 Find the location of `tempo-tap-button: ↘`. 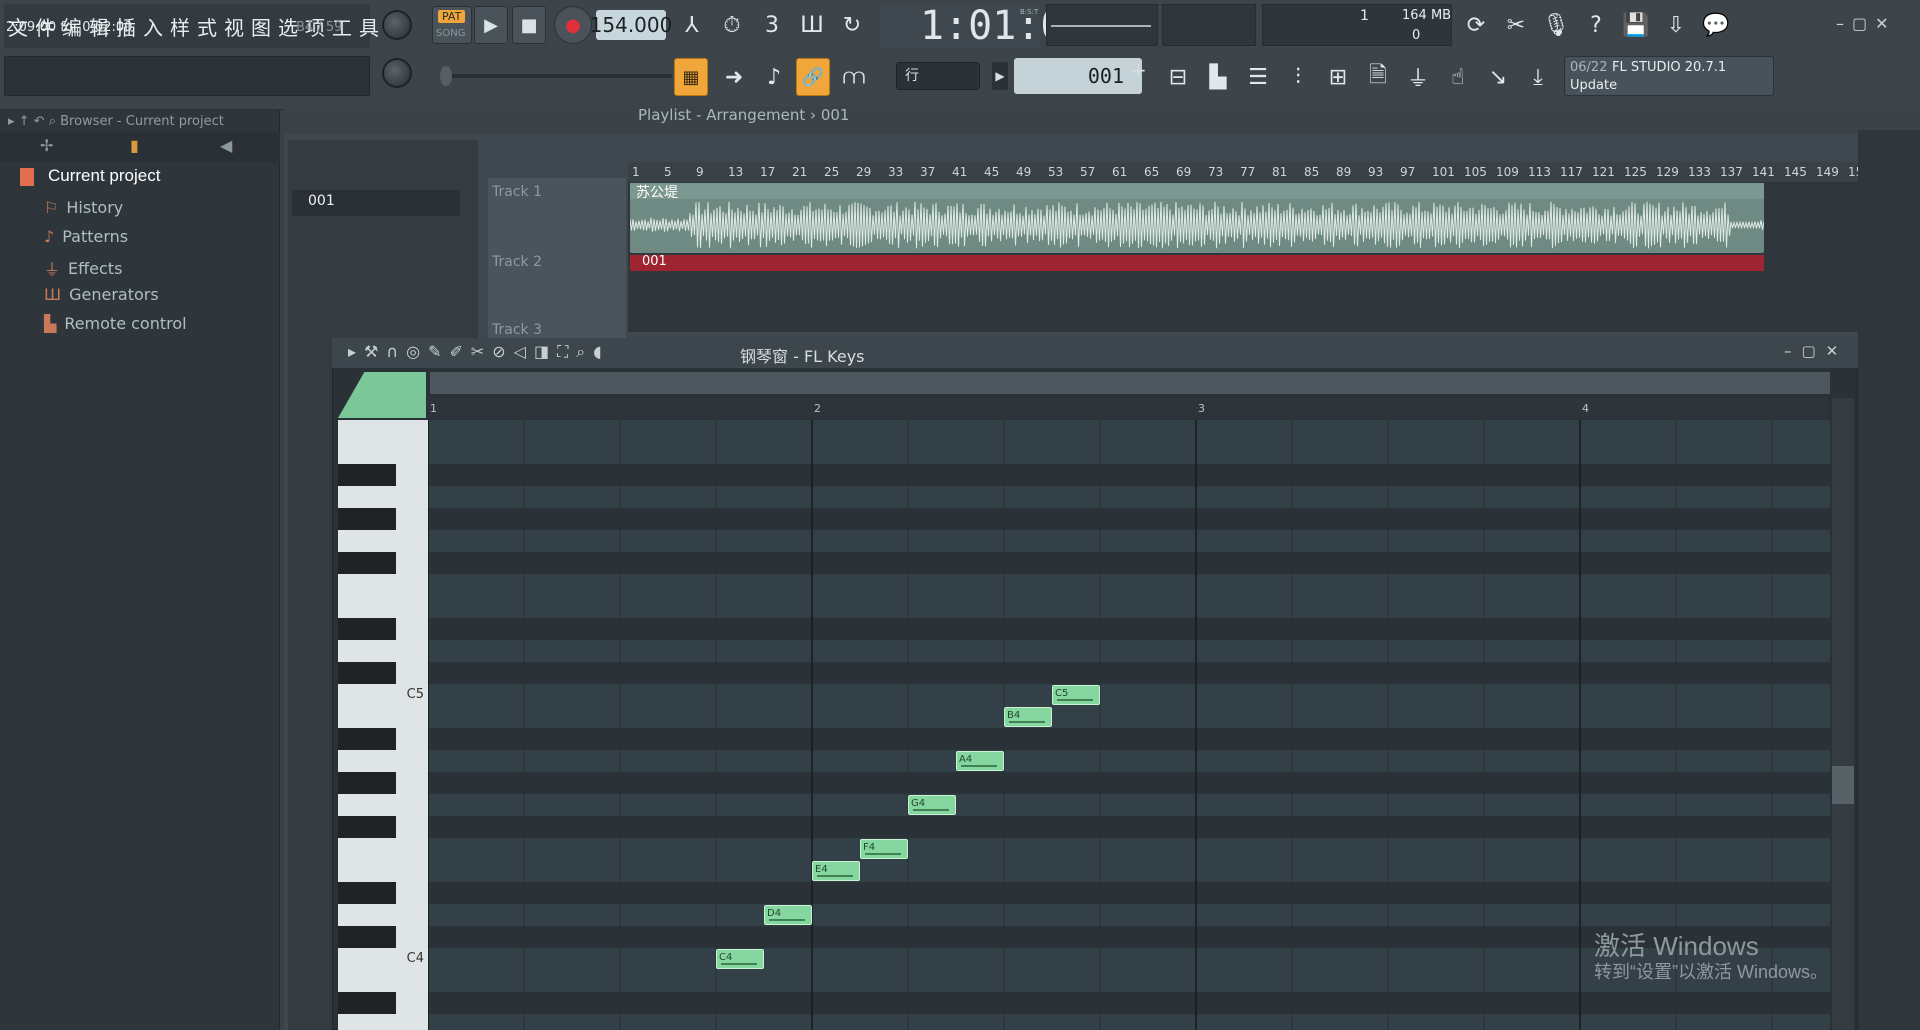

tempo-tap-button: ↘ is located at coordinates (1498, 77).